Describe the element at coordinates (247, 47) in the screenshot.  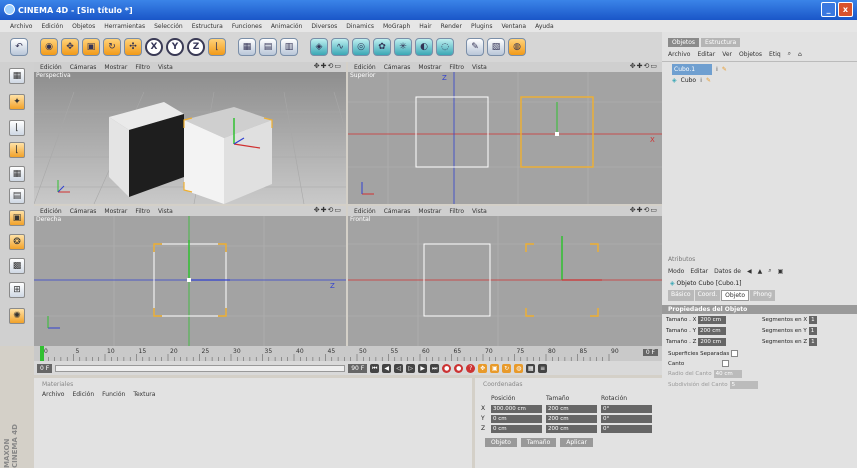
I see `render-view-icon: ▦` at that location.